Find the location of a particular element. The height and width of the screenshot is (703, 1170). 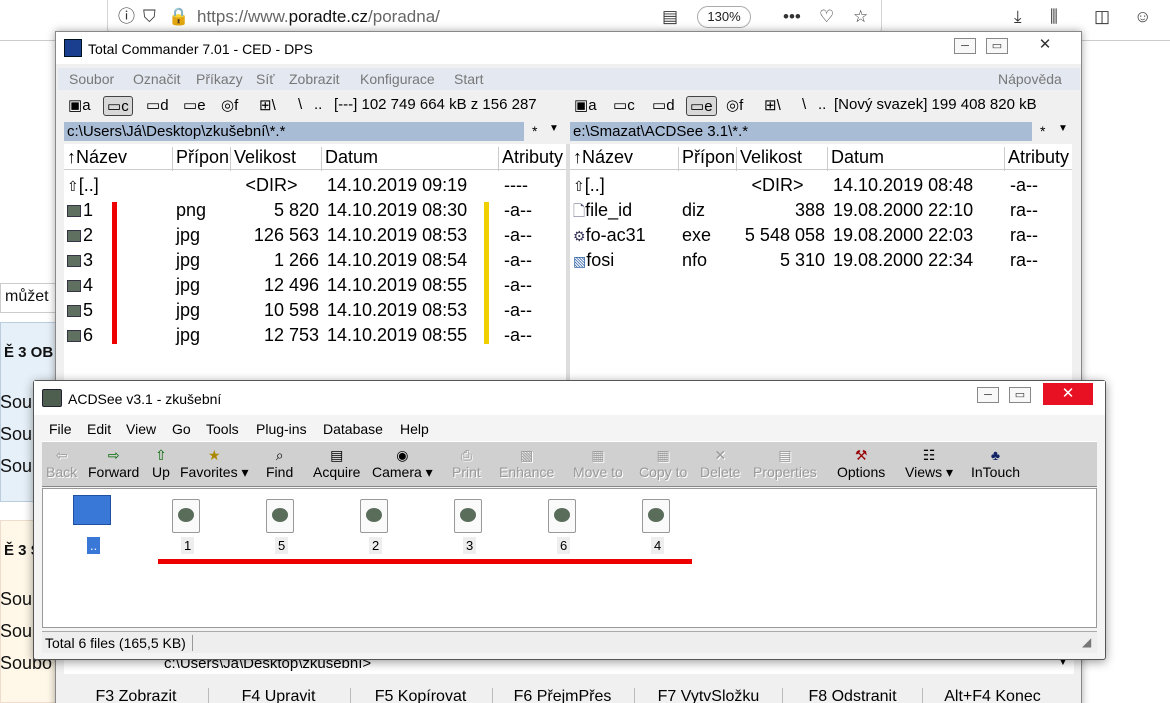

menu-zobrazit: Zobrazit is located at coordinates (314, 79).